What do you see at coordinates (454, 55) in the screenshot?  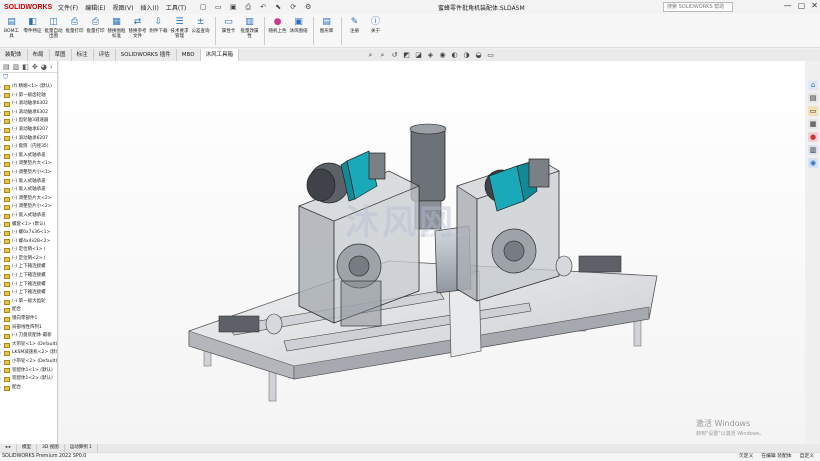 I see `hide-show-icon: ◐` at bounding box center [454, 55].